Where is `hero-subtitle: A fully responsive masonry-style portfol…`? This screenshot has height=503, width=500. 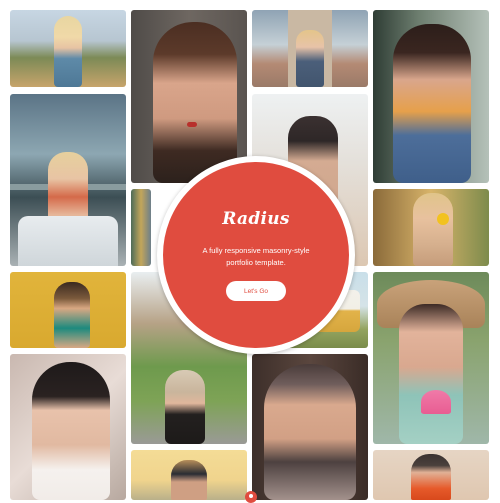 hero-subtitle: A fully responsive masonry-style portfol… is located at coordinates (256, 256).